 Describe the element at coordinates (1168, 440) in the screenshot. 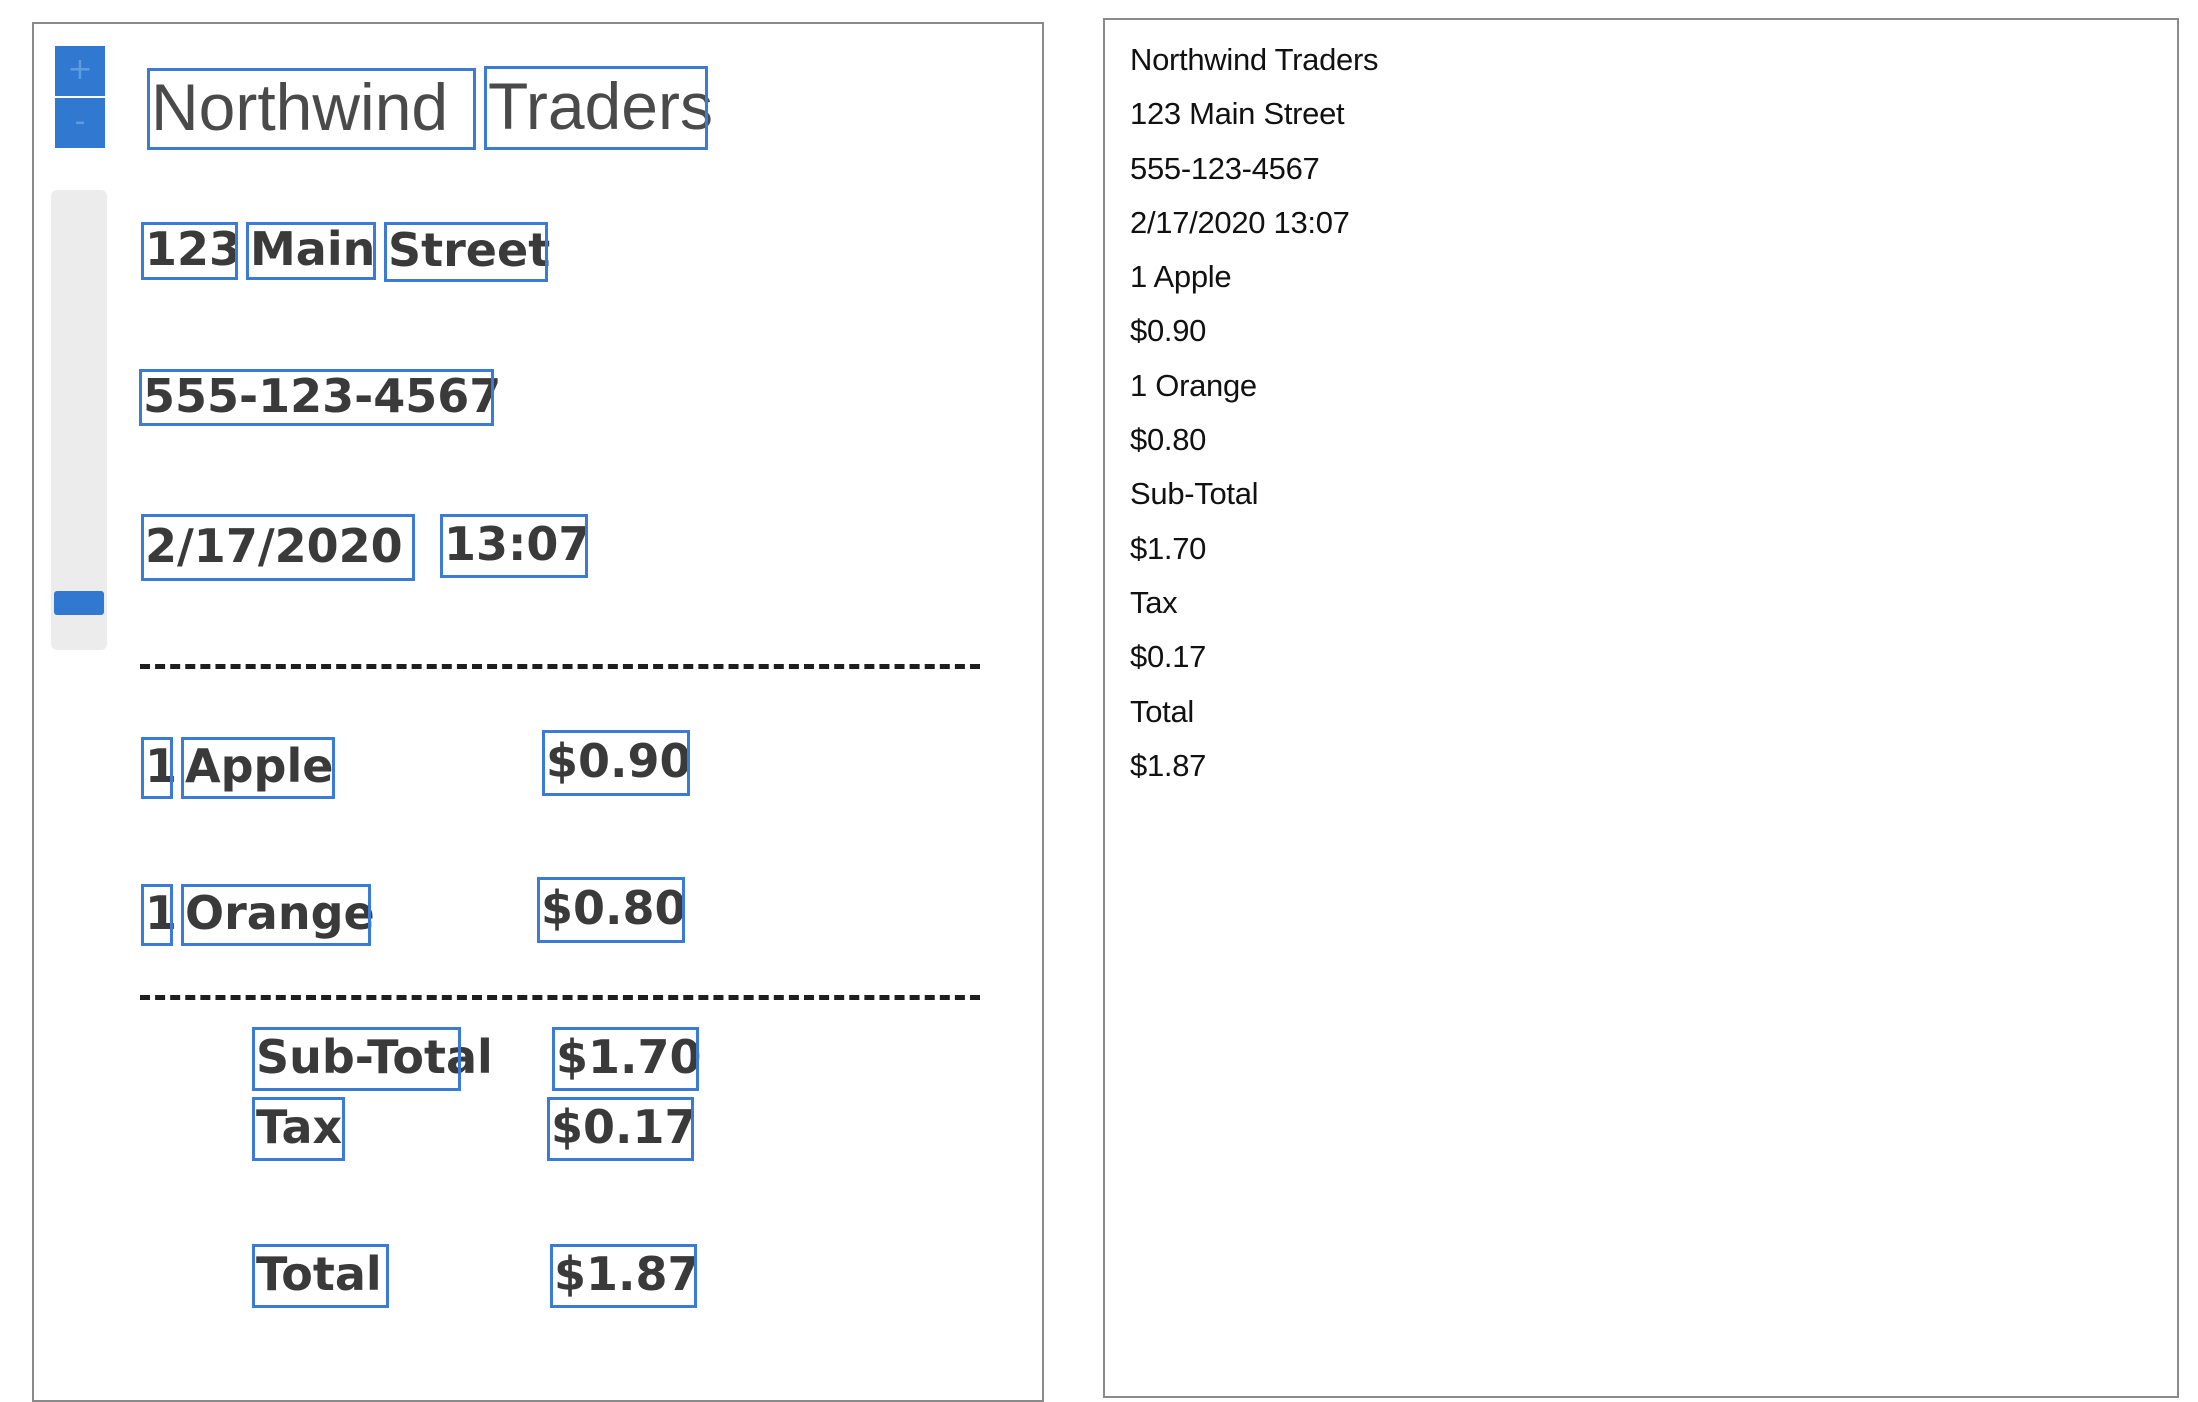

I see `extracted-text-line: $0.80` at that location.